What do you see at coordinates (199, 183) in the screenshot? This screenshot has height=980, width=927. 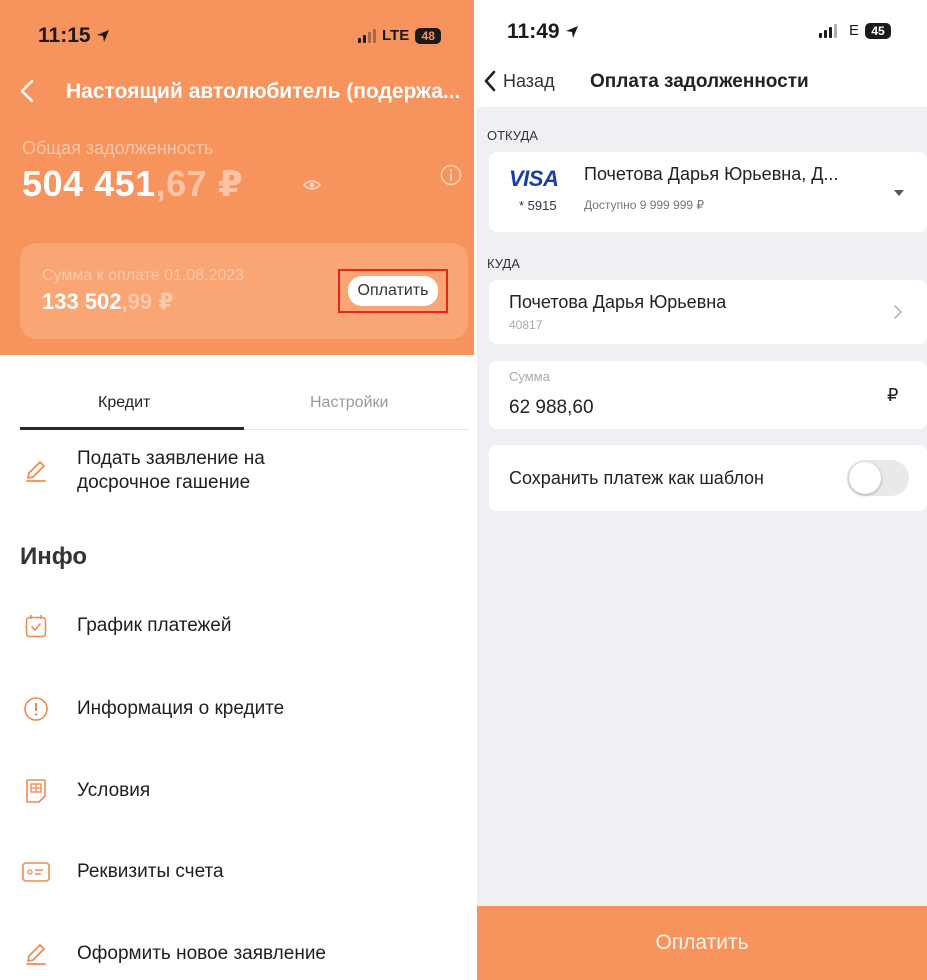 I see `total-debt-fraction: ,67 ₽` at bounding box center [199, 183].